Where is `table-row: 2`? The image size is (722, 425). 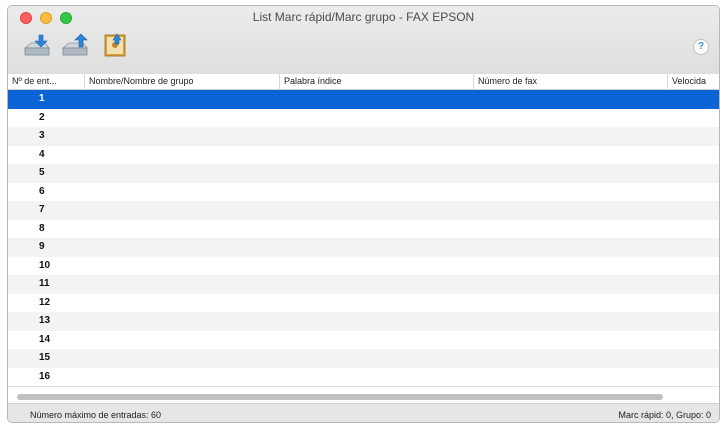 table-row: 2 is located at coordinates (363, 118).